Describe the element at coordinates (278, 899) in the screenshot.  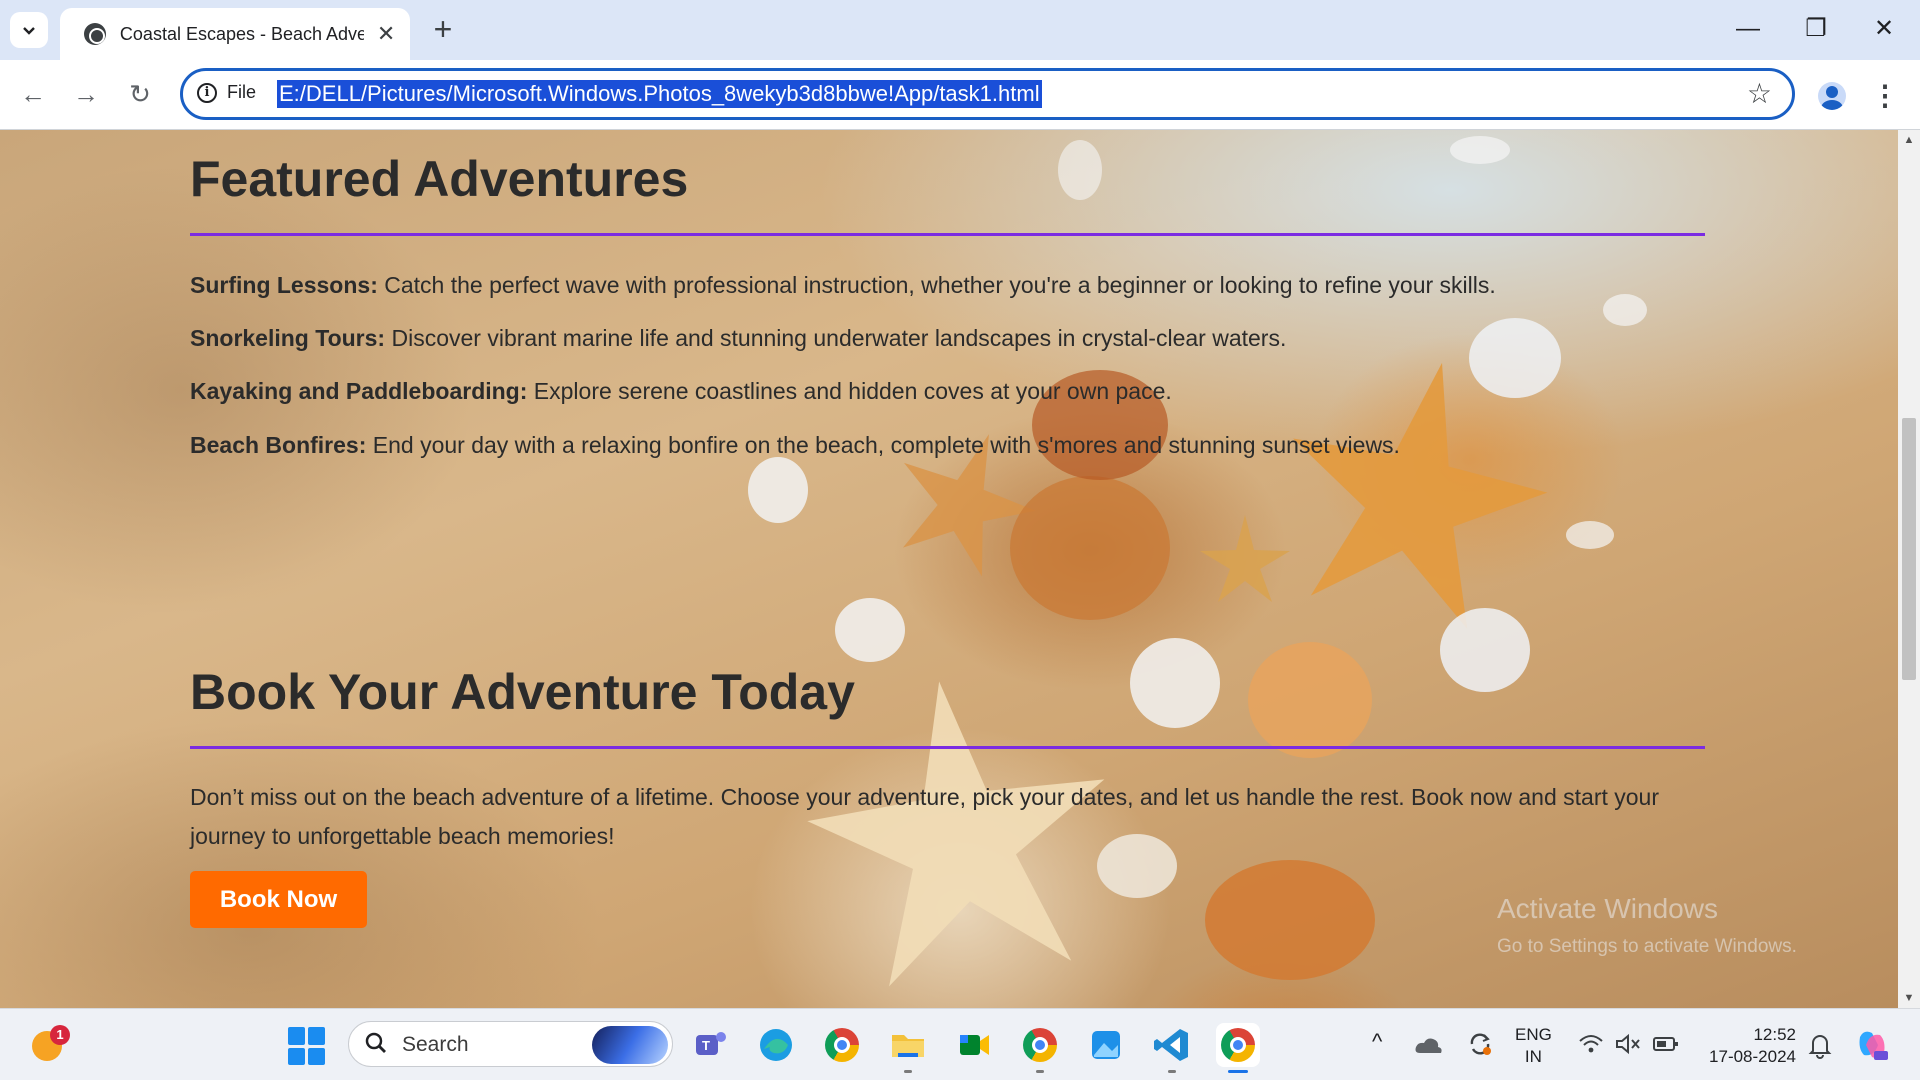
I see `book-now-button: Book Now` at that location.